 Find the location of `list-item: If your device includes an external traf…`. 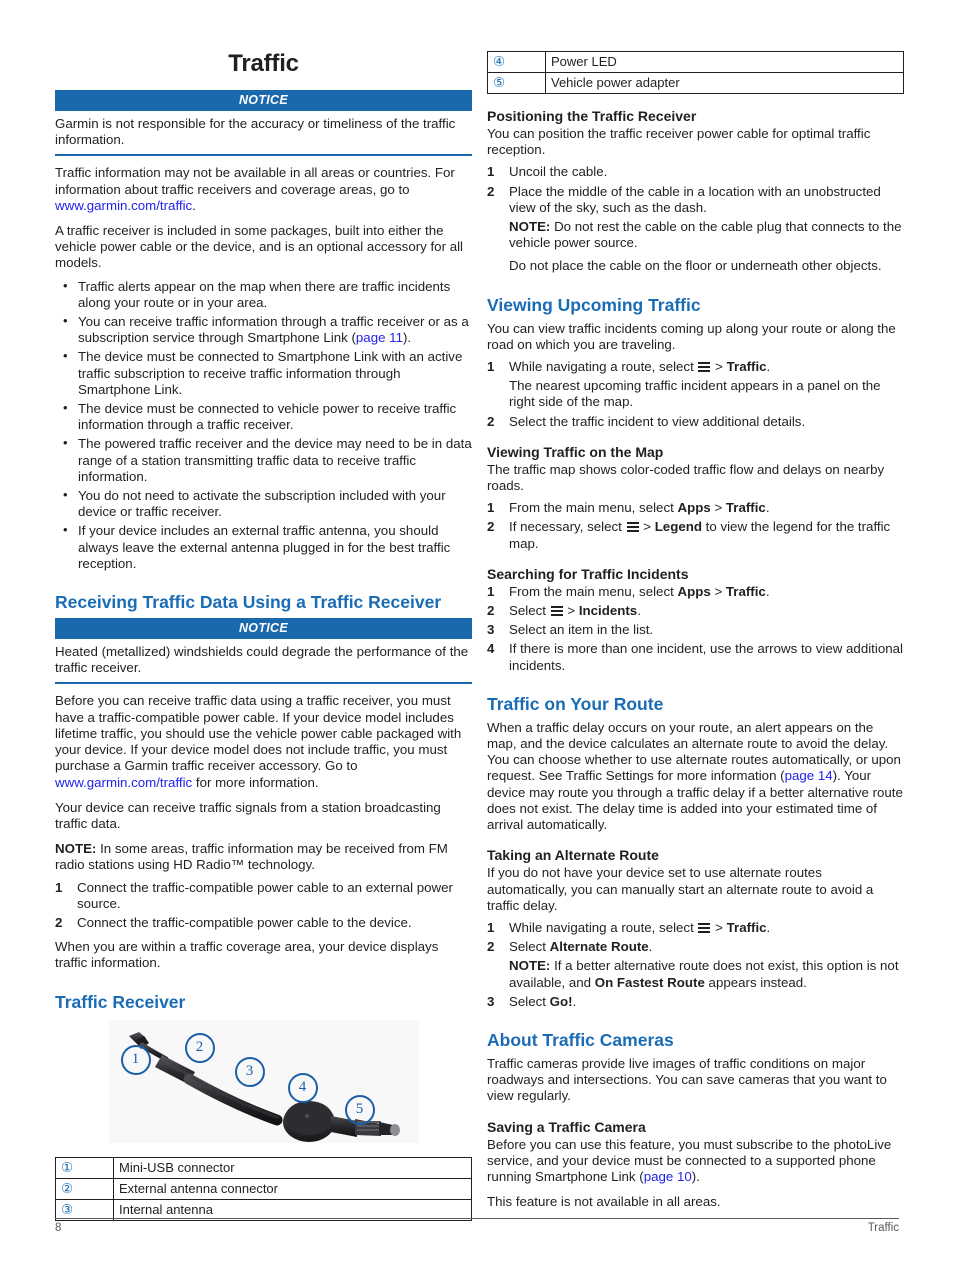

list-item: If your device includes an external traf… is located at coordinates (263, 547).